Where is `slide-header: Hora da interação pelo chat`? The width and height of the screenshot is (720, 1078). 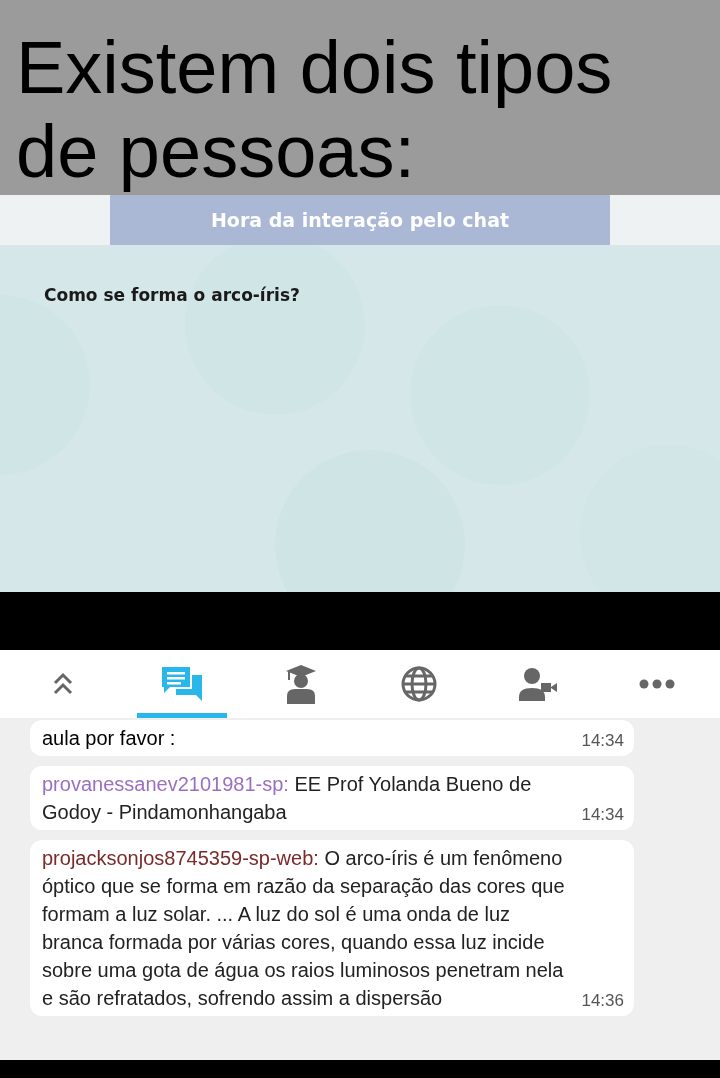
slide-header: Hora da interação pelo chat is located at coordinates (360, 220).